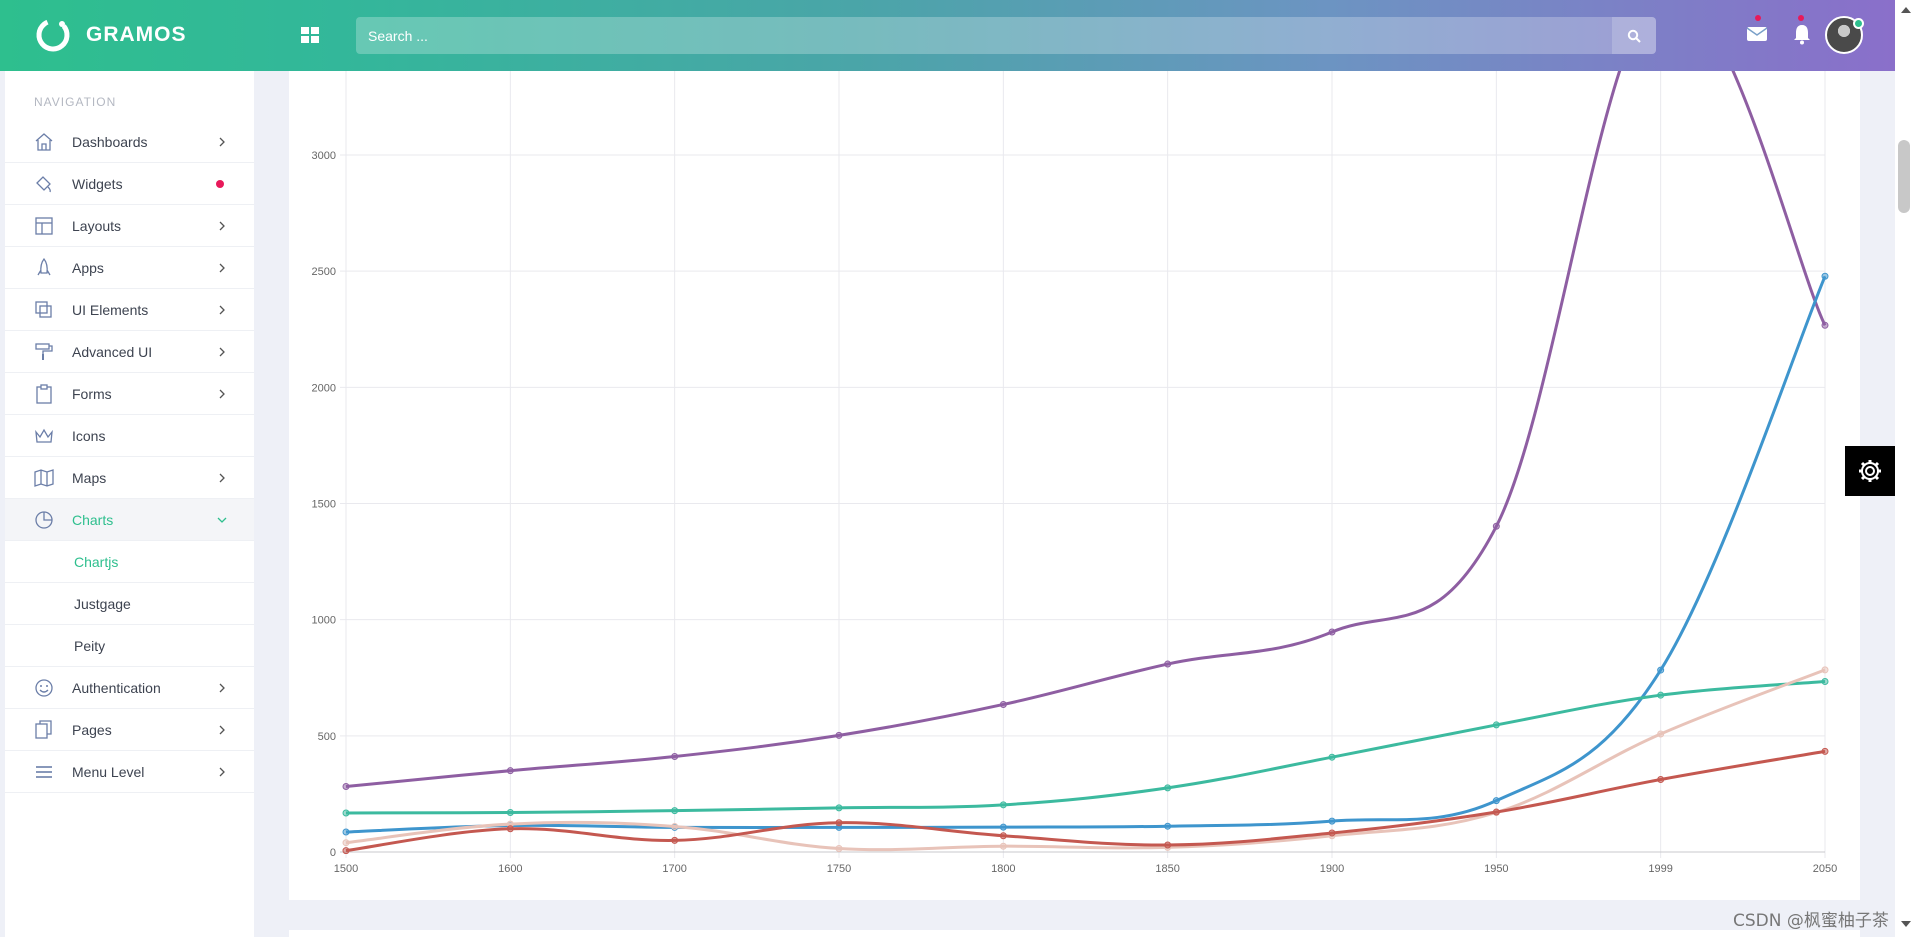  I want to click on search-input, so click(1006, 35).